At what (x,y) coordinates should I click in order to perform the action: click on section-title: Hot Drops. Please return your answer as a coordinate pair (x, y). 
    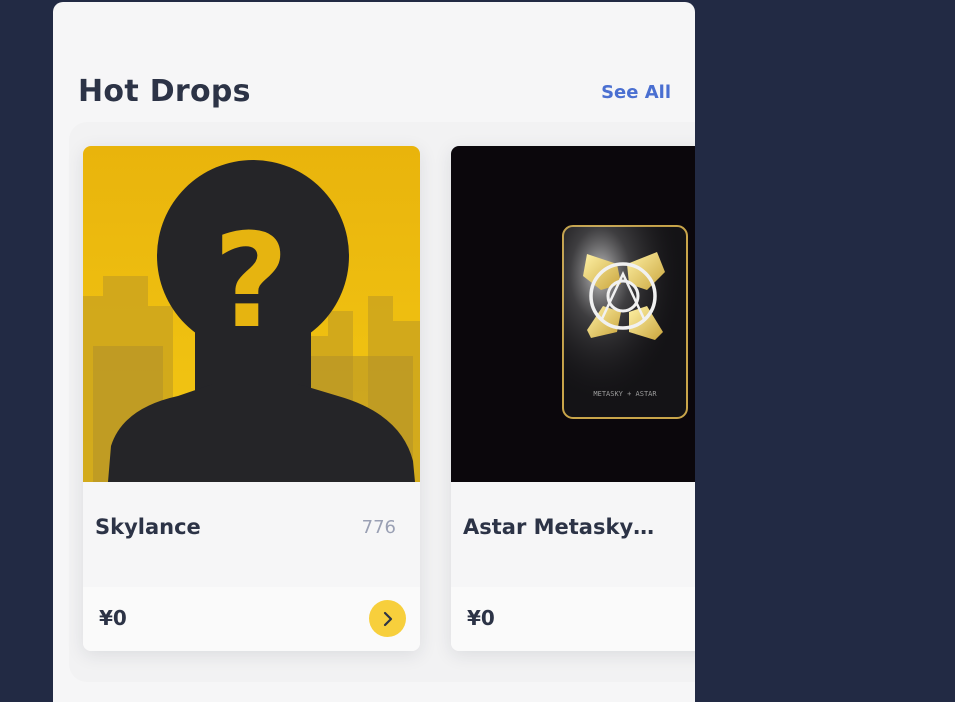
    Looking at the image, I should click on (164, 91).